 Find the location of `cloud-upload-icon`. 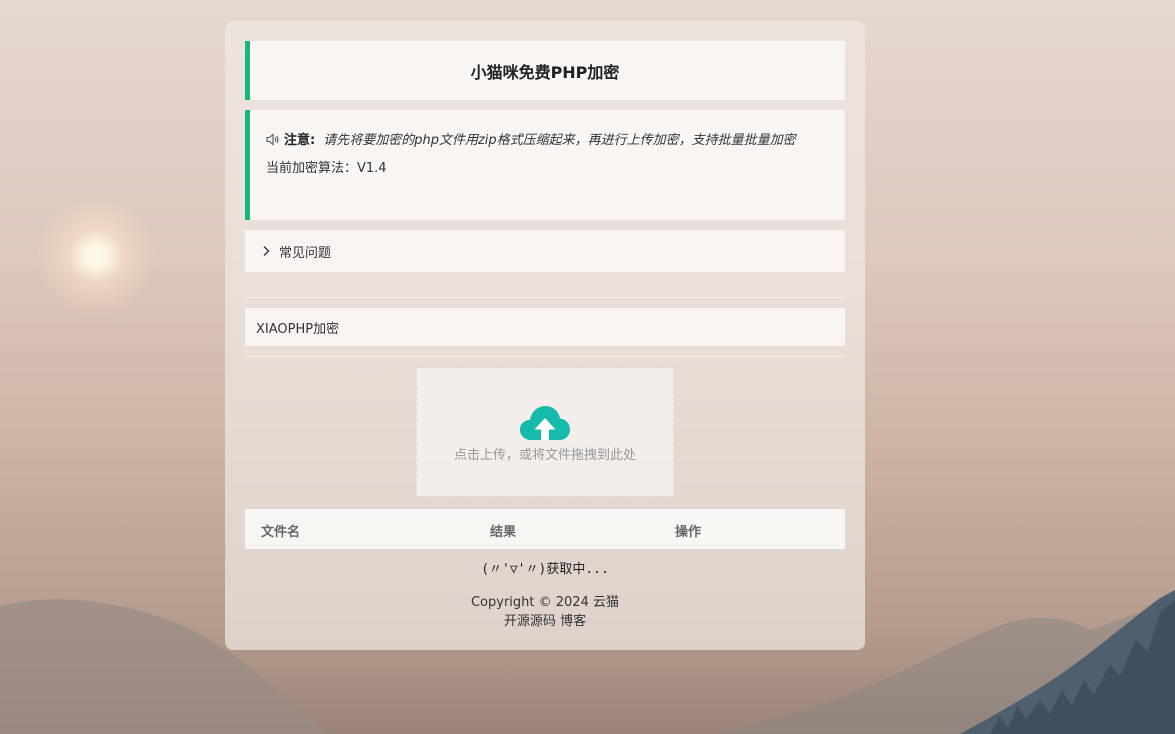

cloud-upload-icon is located at coordinates (545, 423).